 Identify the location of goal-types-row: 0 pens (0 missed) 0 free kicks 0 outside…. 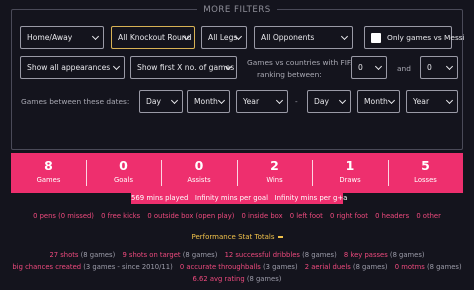
(237, 216).